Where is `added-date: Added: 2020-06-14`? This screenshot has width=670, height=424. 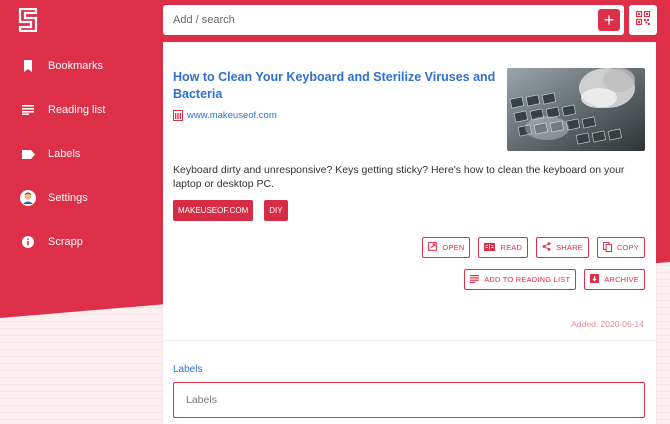 added-date: Added: 2020-06-14 is located at coordinates (607, 324).